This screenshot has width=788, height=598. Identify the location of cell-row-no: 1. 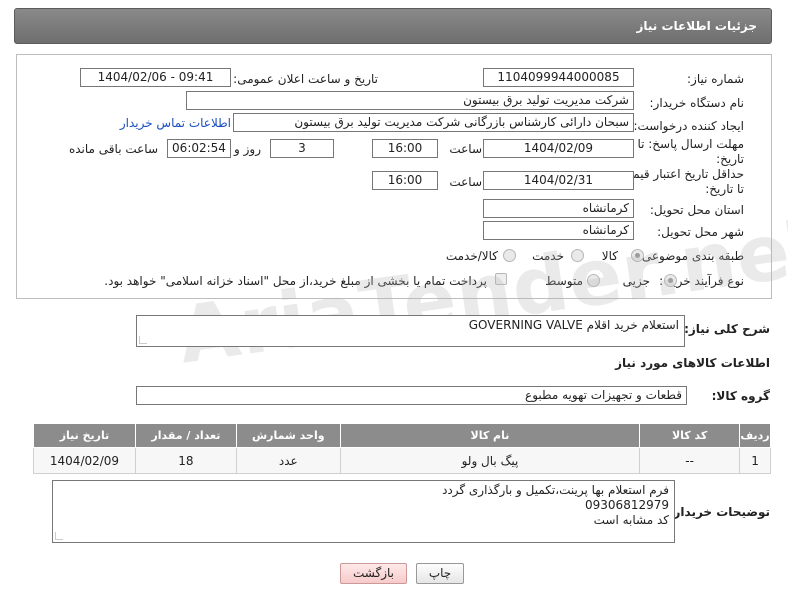
(755, 460).